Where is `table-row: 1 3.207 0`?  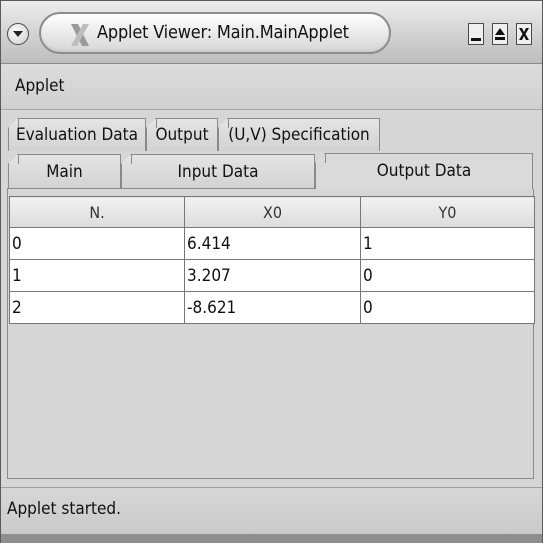 table-row: 1 3.207 0 is located at coordinates (272, 275).